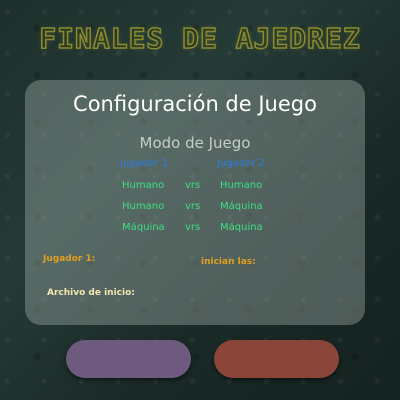  What do you see at coordinates (193, 206) in the screenshot?
I see `mode-row2-vs: vrs` at bounding box center [193, 206].